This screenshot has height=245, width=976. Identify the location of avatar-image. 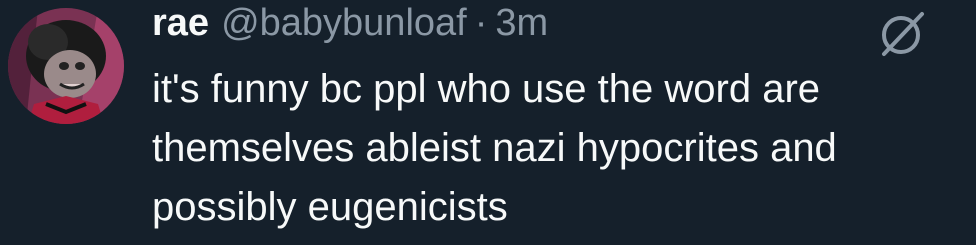
(66, 66).